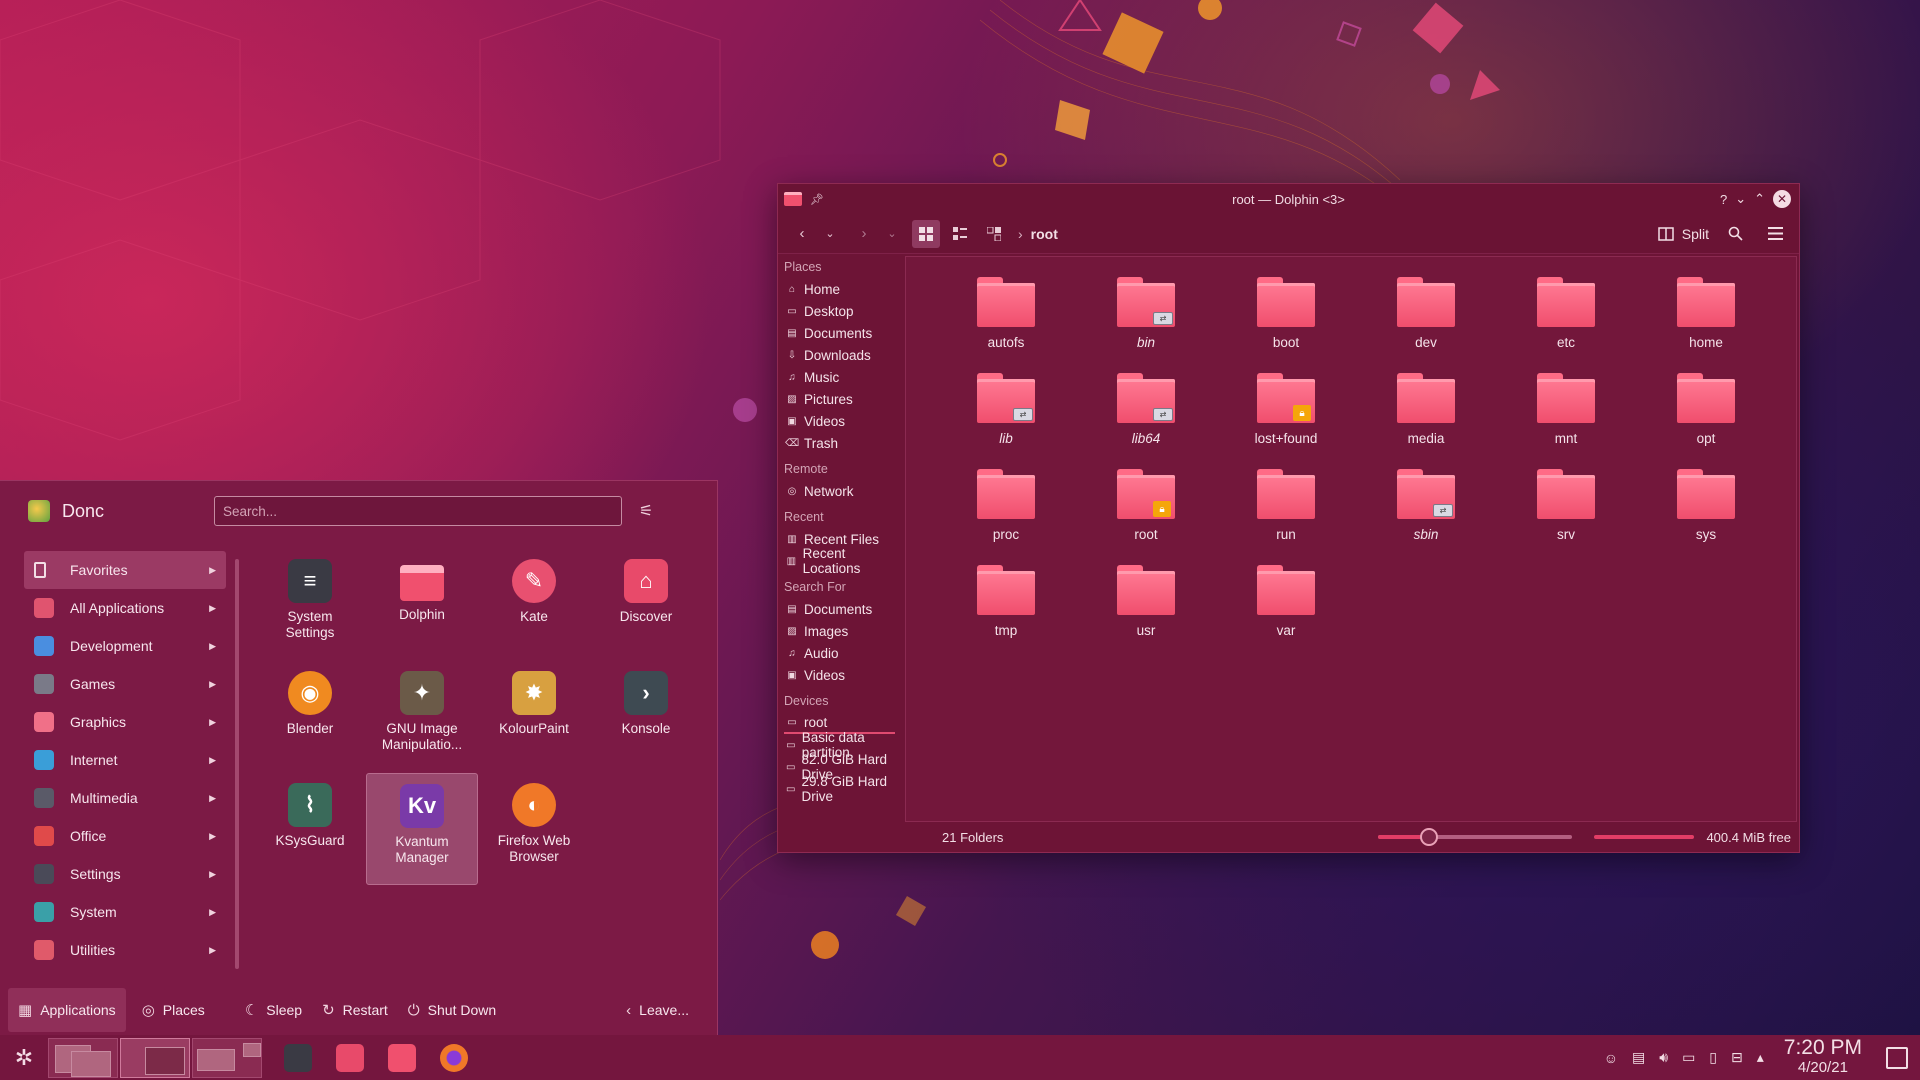  What do you see at coordinates (1428, 837) in the screenshot?
I see `zoom-slider-handle` at bounding box center [1428, 837].